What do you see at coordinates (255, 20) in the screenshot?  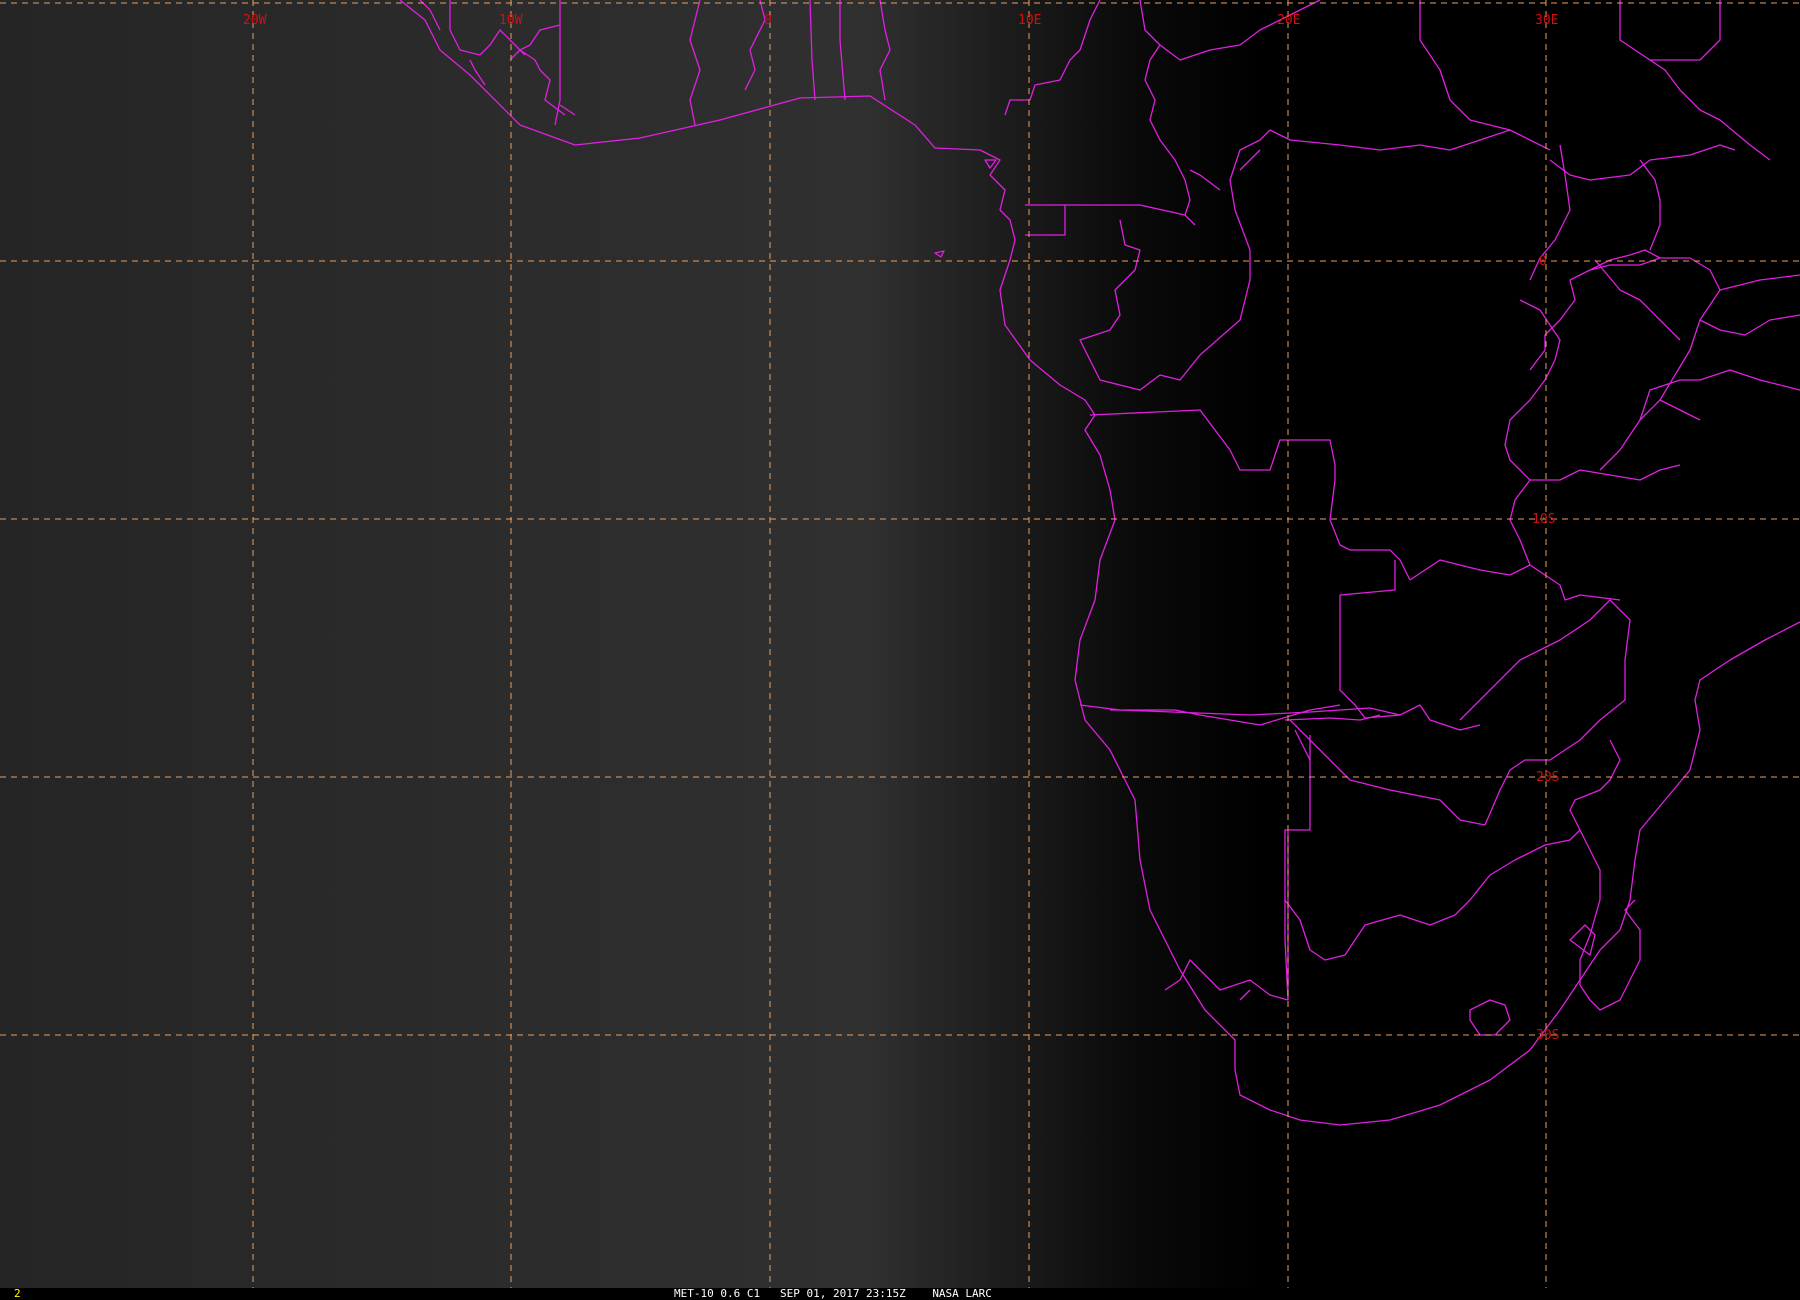 I see `lon-label-20w: 20W` at bounding box center [255, 20].